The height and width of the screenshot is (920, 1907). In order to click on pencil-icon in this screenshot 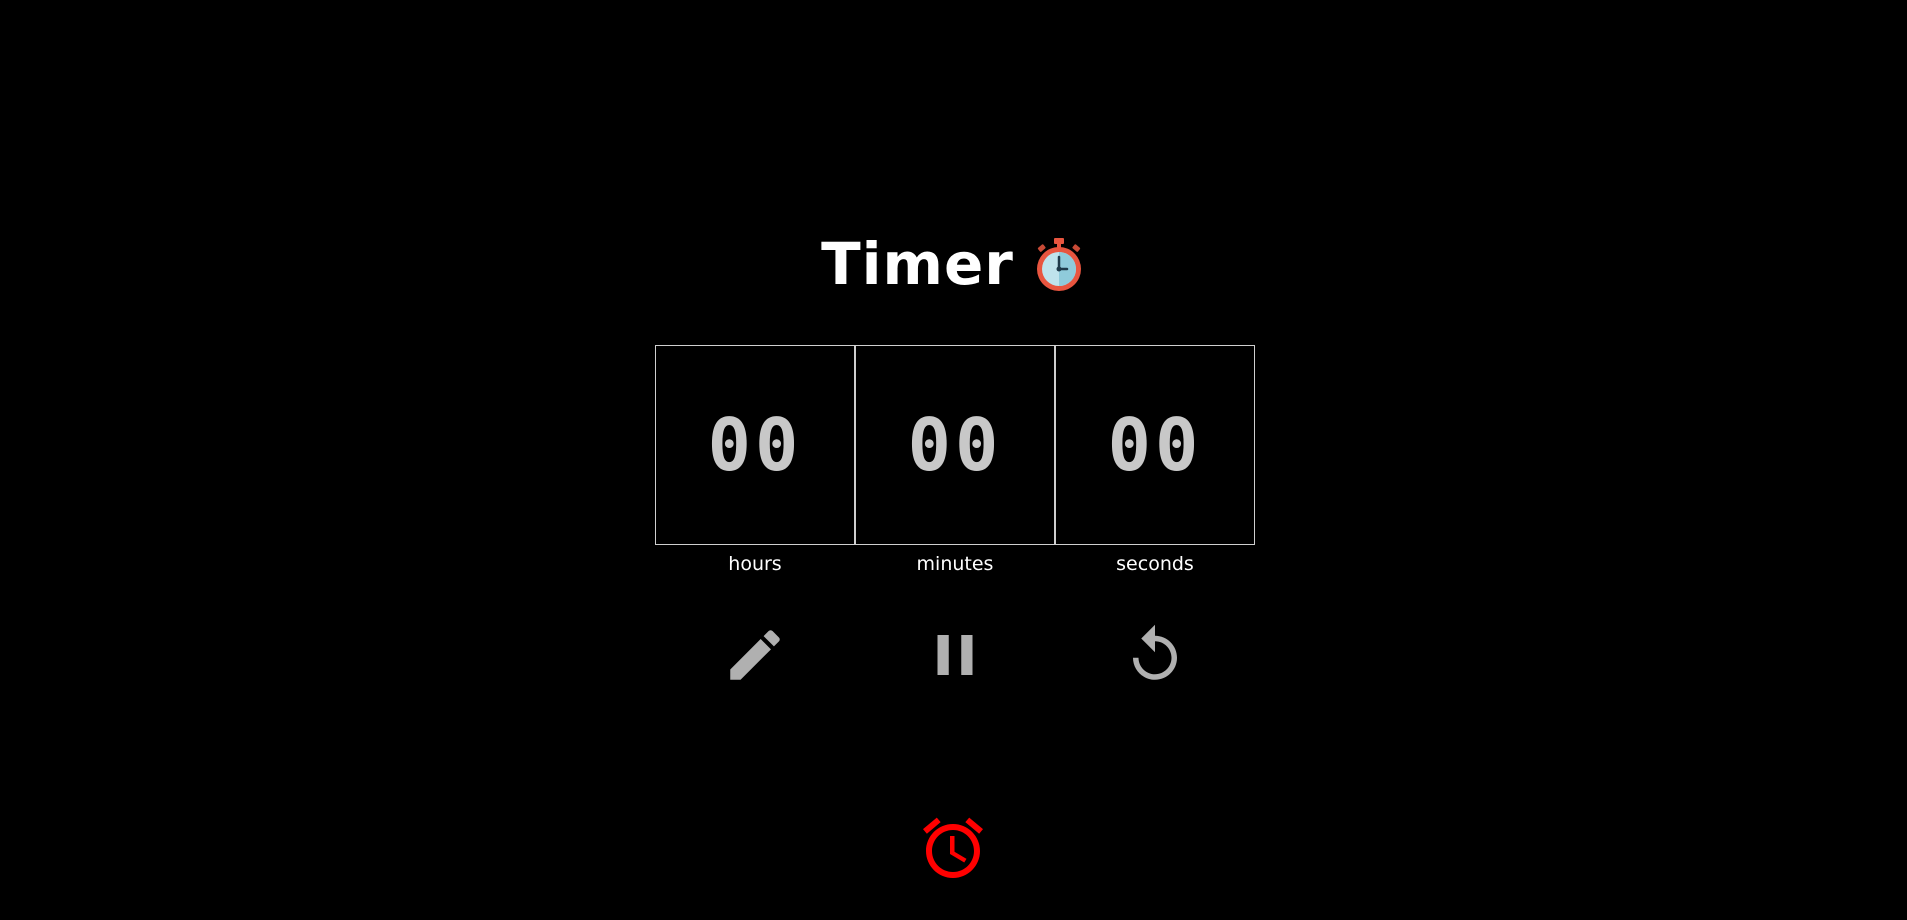, I will do `click(755, 655)`.